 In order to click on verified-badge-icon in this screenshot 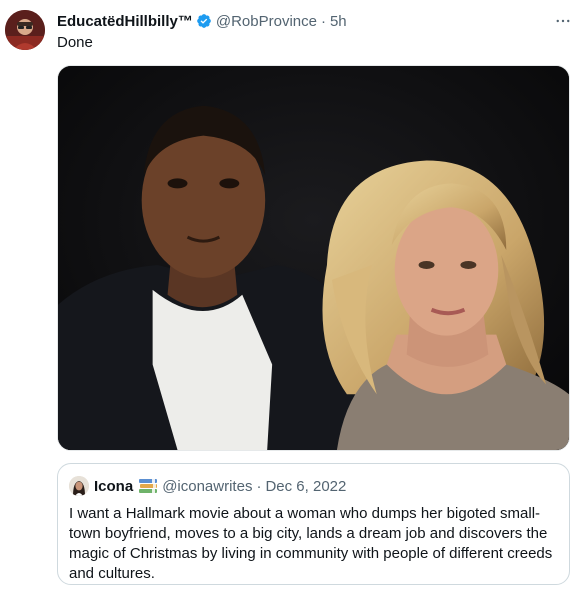, I will do `click(204, 21)`.